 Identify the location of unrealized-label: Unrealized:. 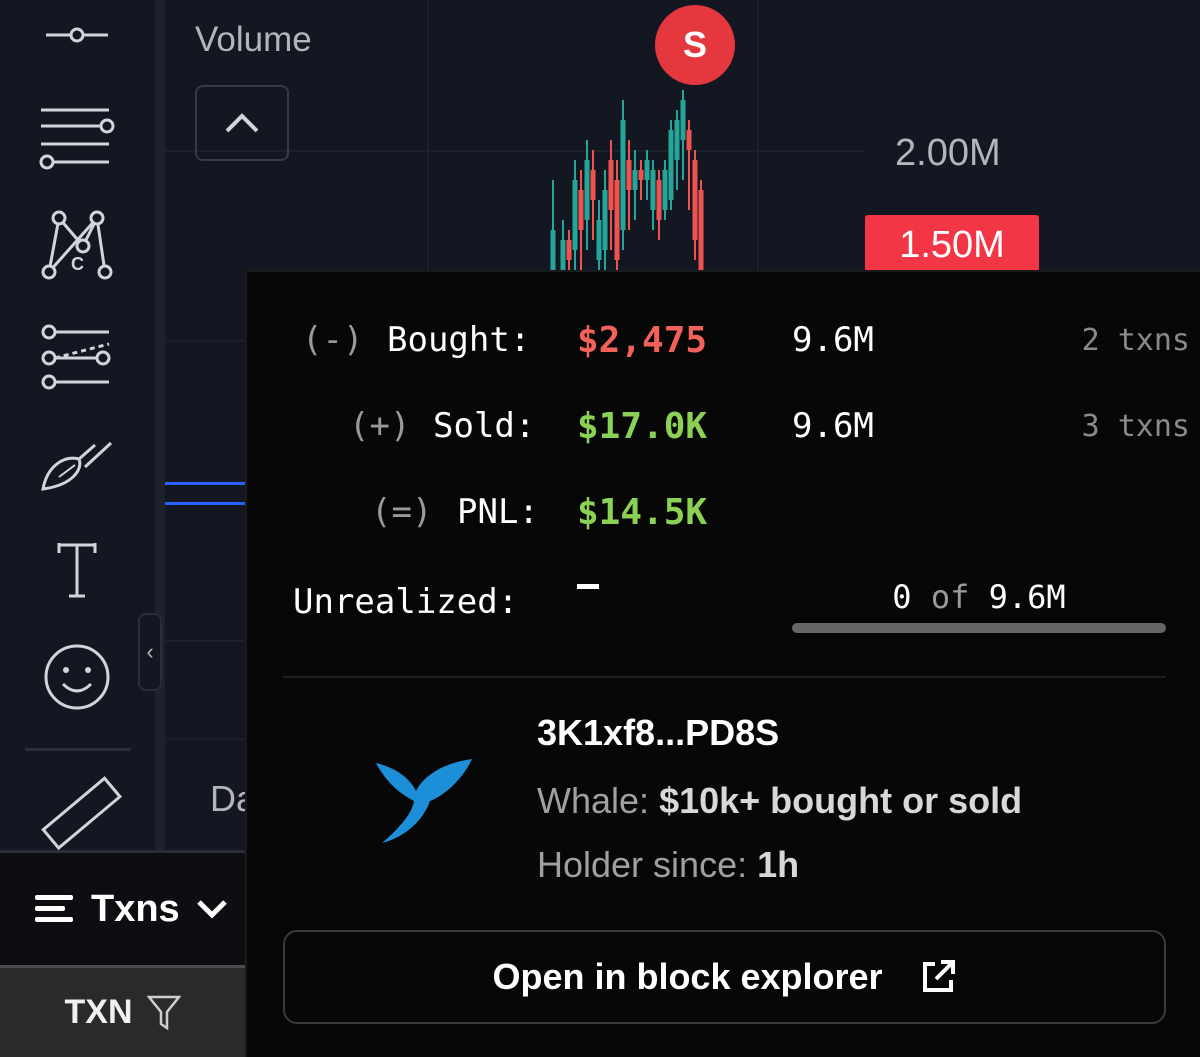
(406, 602).